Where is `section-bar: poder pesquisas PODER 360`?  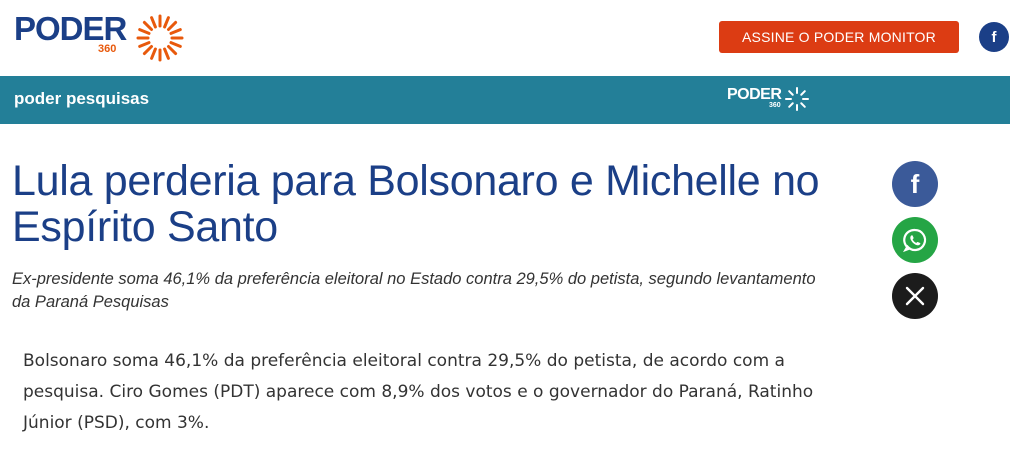
section-bar: poder pesquisas PODER 360 is located at coordinates (505, 100).